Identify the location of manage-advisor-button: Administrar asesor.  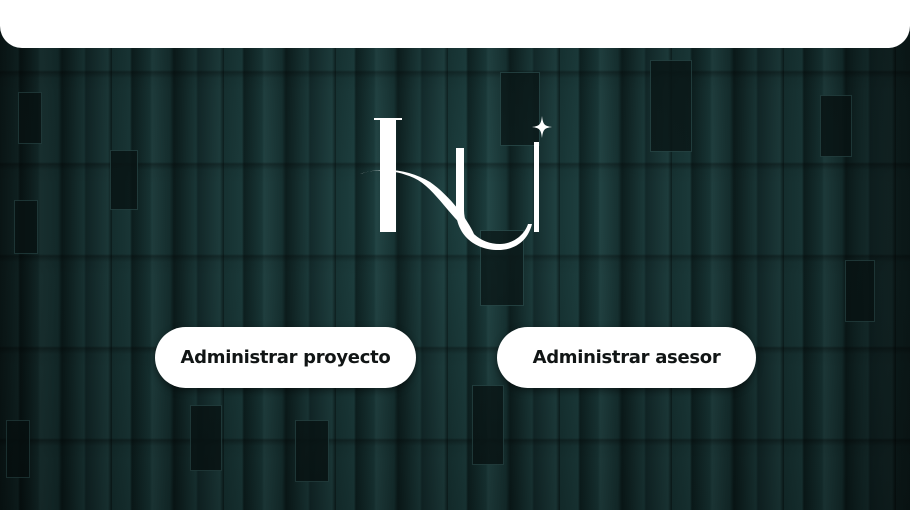
(626, 357).